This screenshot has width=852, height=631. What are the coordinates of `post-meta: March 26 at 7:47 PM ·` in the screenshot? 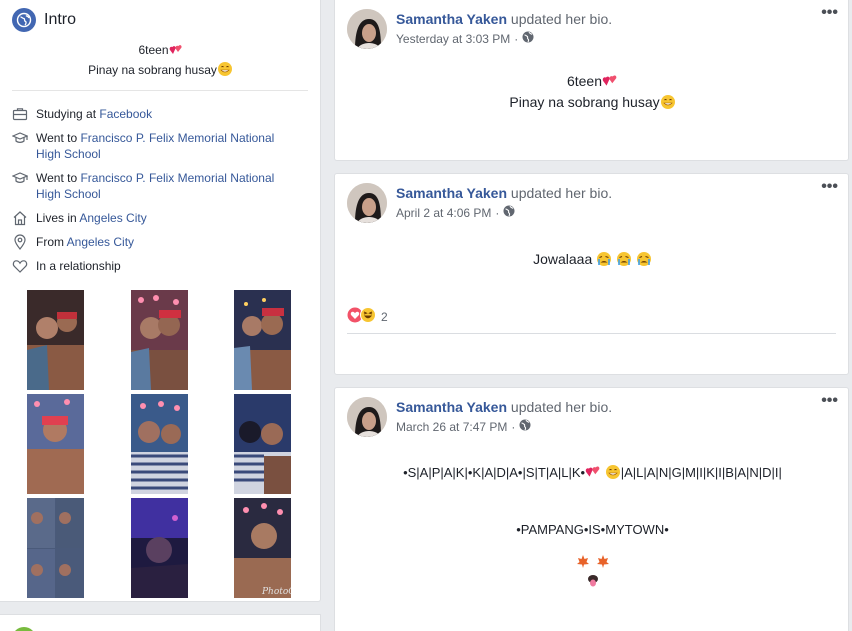 It's located at (463, 426).